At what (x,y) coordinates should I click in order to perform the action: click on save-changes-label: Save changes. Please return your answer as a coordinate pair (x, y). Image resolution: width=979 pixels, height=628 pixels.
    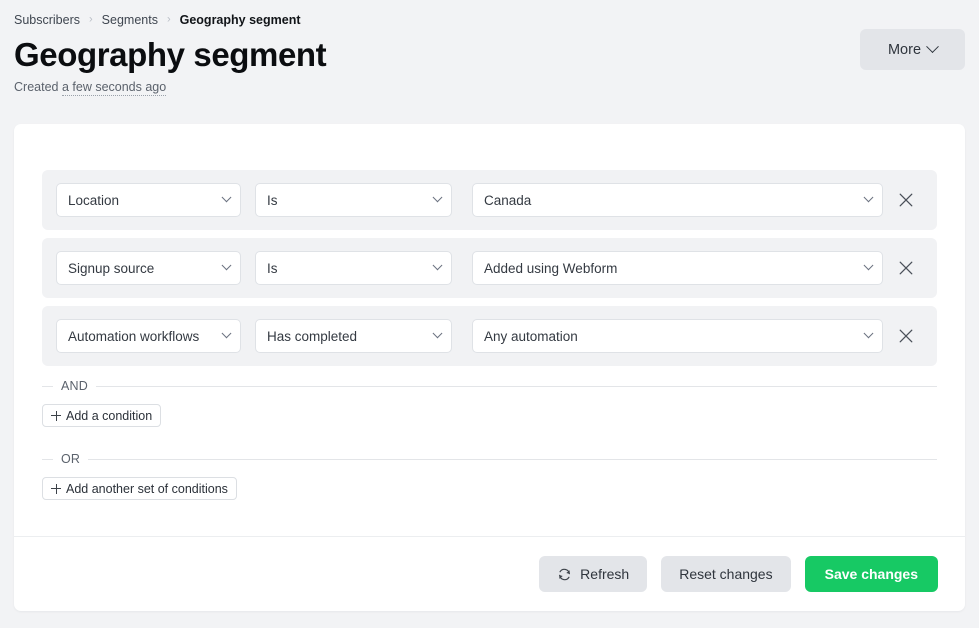
    Looking at the image, I should click on (871, 574).